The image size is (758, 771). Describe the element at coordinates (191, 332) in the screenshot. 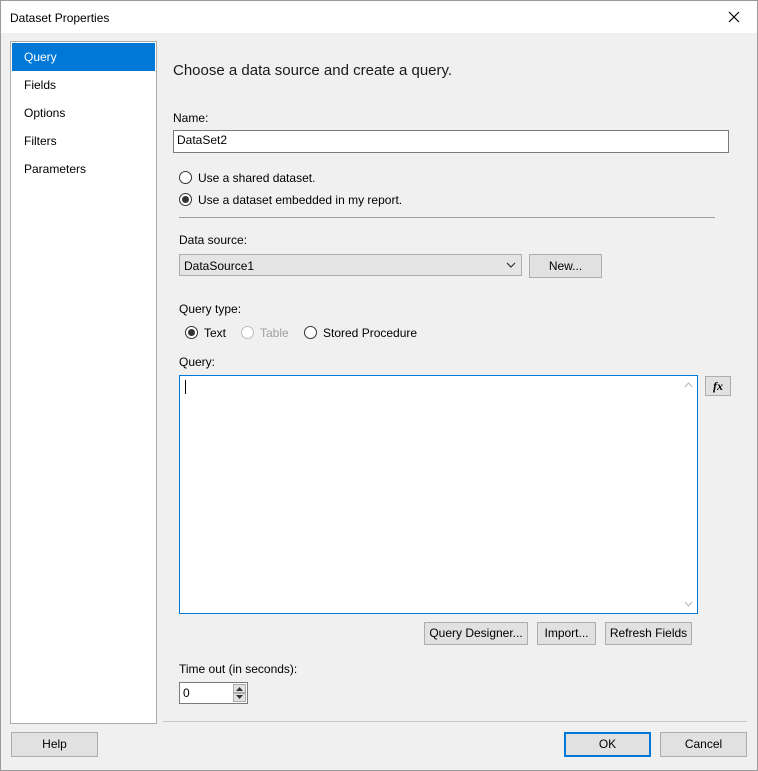

I see `query-type-text-radio` at that location.